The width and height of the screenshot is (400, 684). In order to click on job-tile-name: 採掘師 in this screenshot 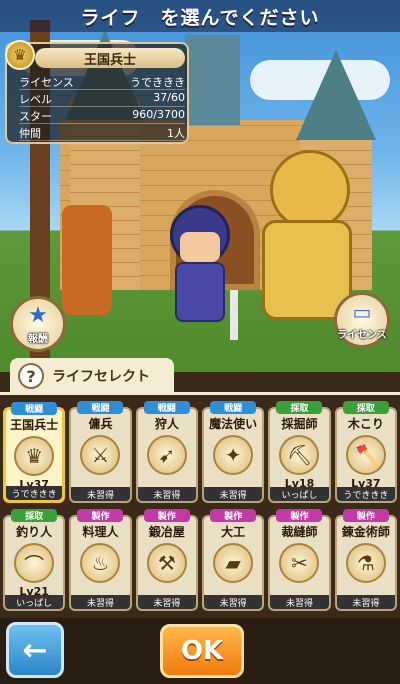, I will do `click(299, 424)`.